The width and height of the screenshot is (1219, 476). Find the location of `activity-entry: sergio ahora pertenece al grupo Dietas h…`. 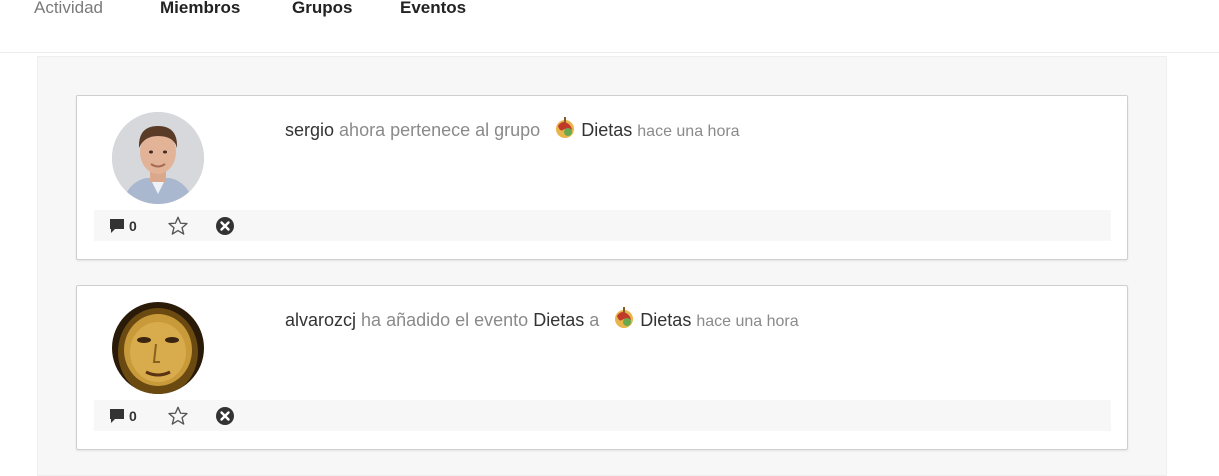

activity-entry: sergio ahora pertenece al grupo Dietas h… is located at coordinates (512, 130).